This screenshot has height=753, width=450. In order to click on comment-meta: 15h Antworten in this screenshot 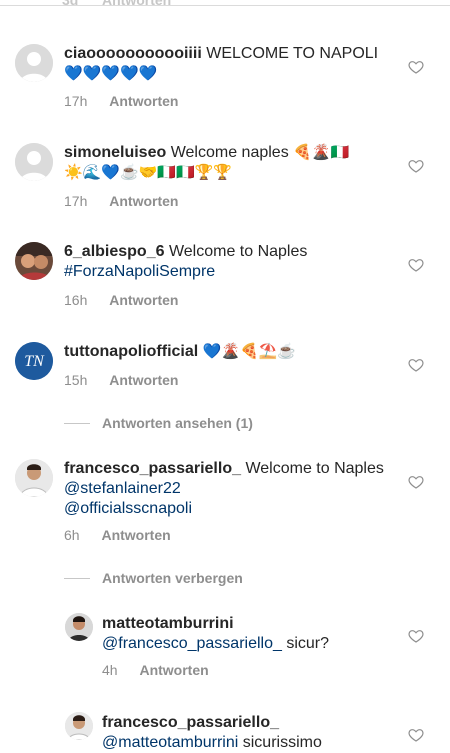, I will do `click(121, 380)`.